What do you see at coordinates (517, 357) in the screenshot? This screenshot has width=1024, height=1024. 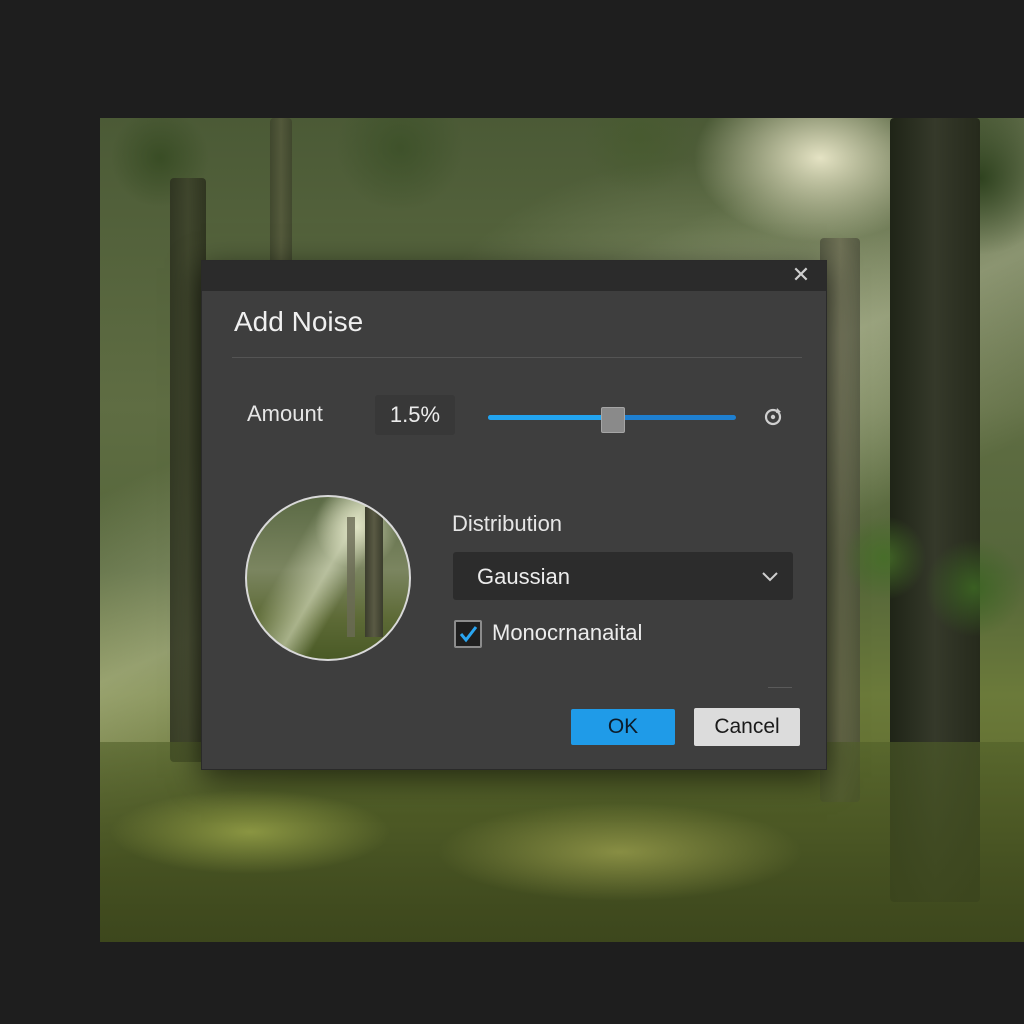 I see `title-divider` at bounding box center [517, 357].